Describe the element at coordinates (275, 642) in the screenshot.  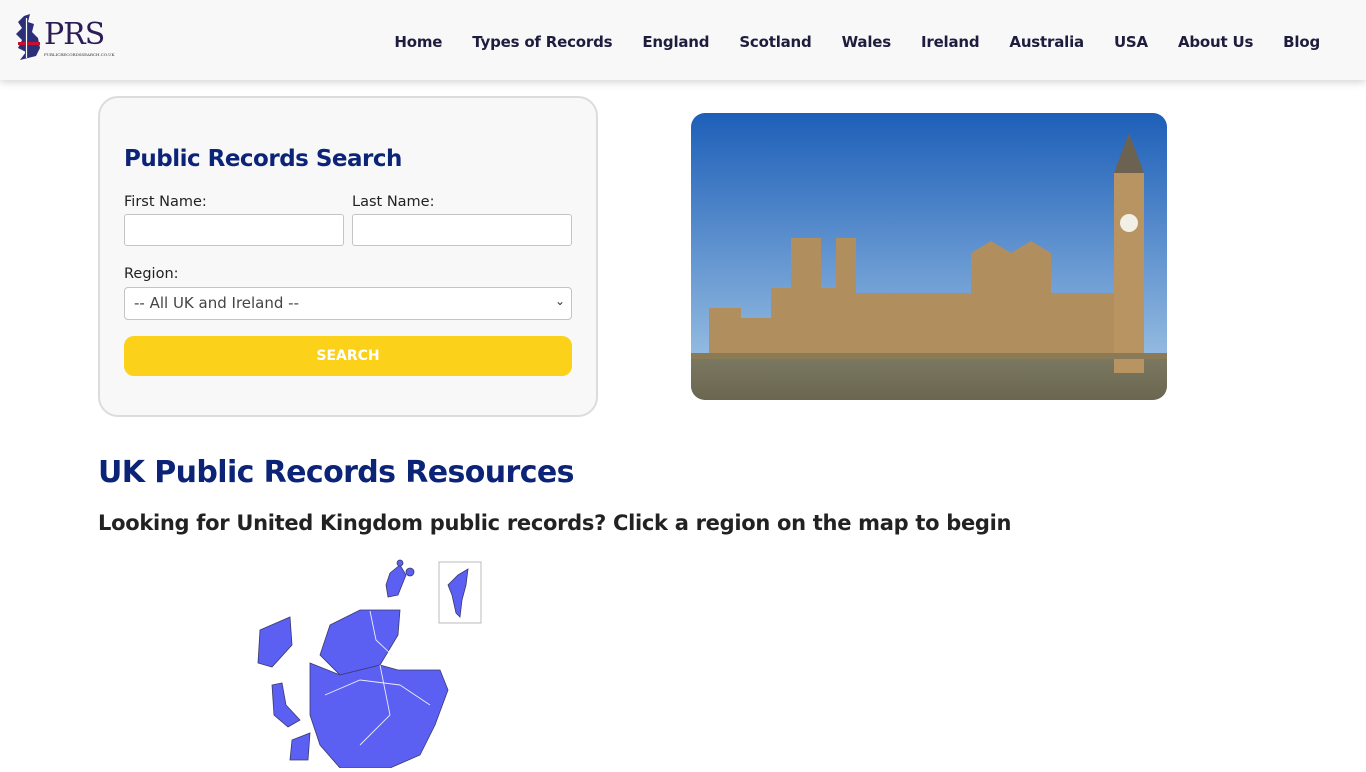
I see `map-region-western-isles` at that location.